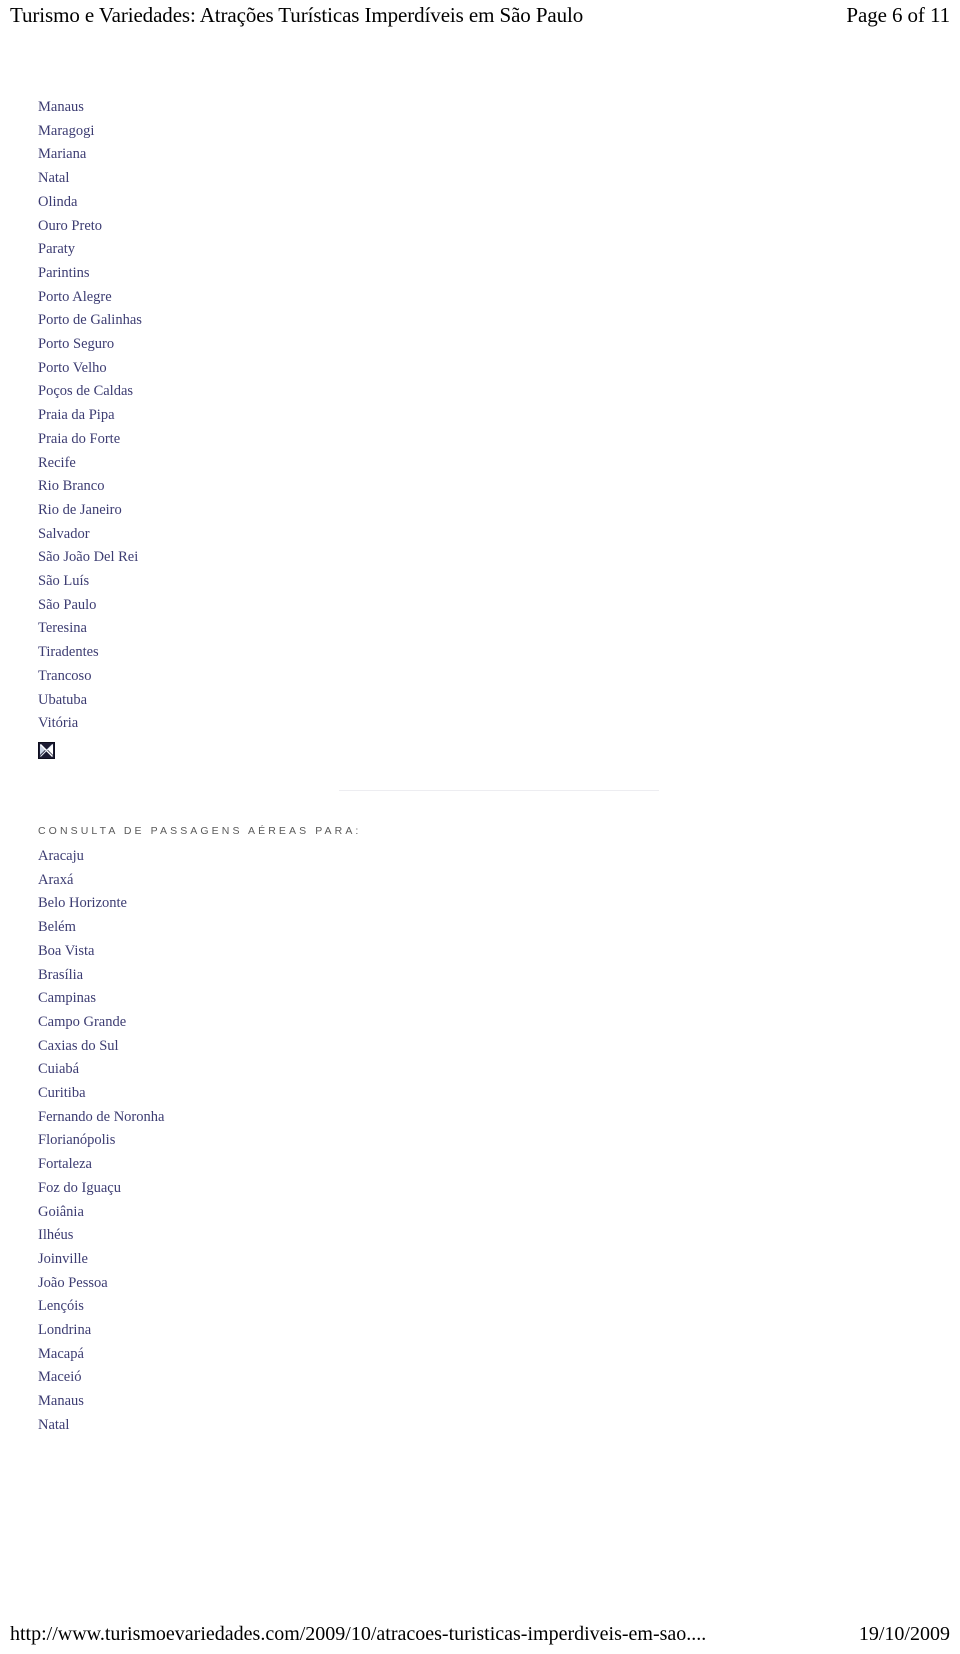 This screenshot has height=1654, width=960. Describe the element at coordinates (480, 776) in the screenshot. I see `section-divider-container` at that location.